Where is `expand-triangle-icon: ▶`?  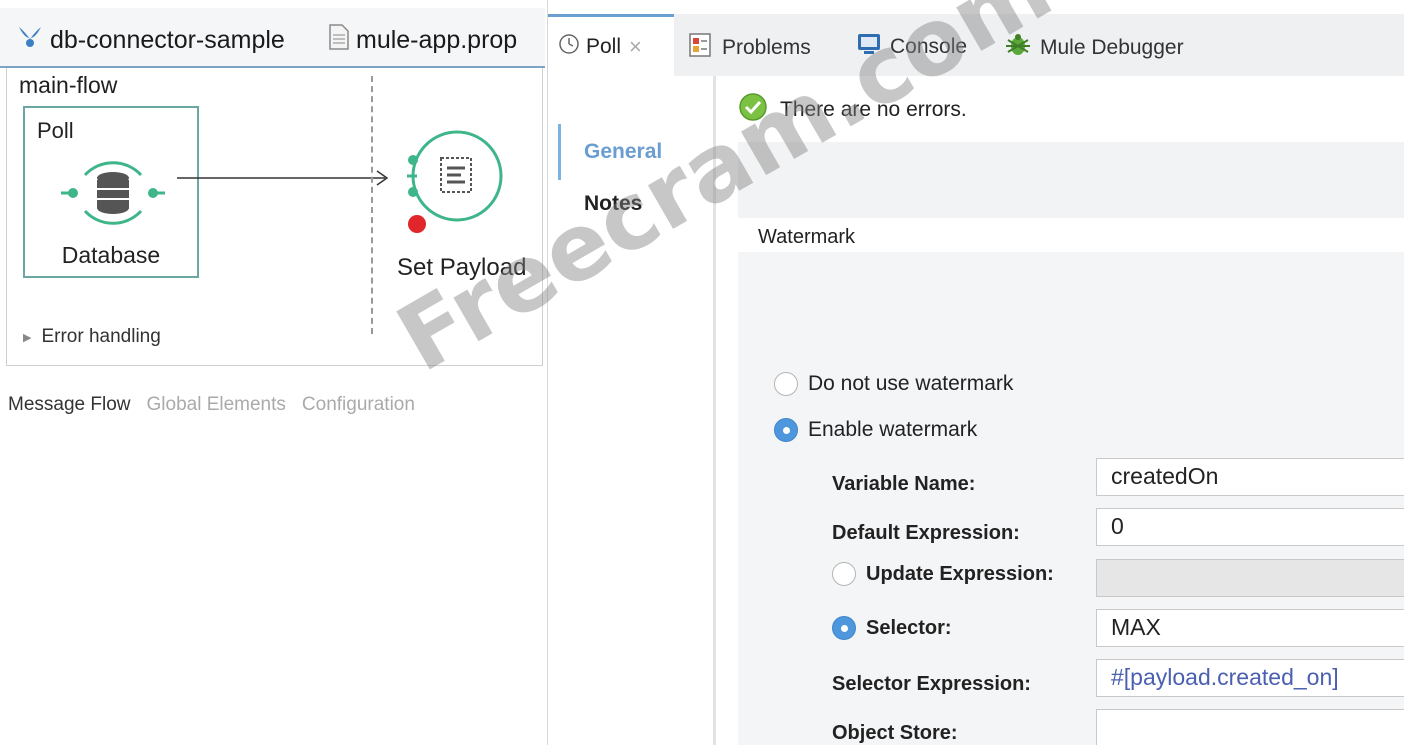 expand-triangle-icon: ▶ is located at coordinates (27, 337).